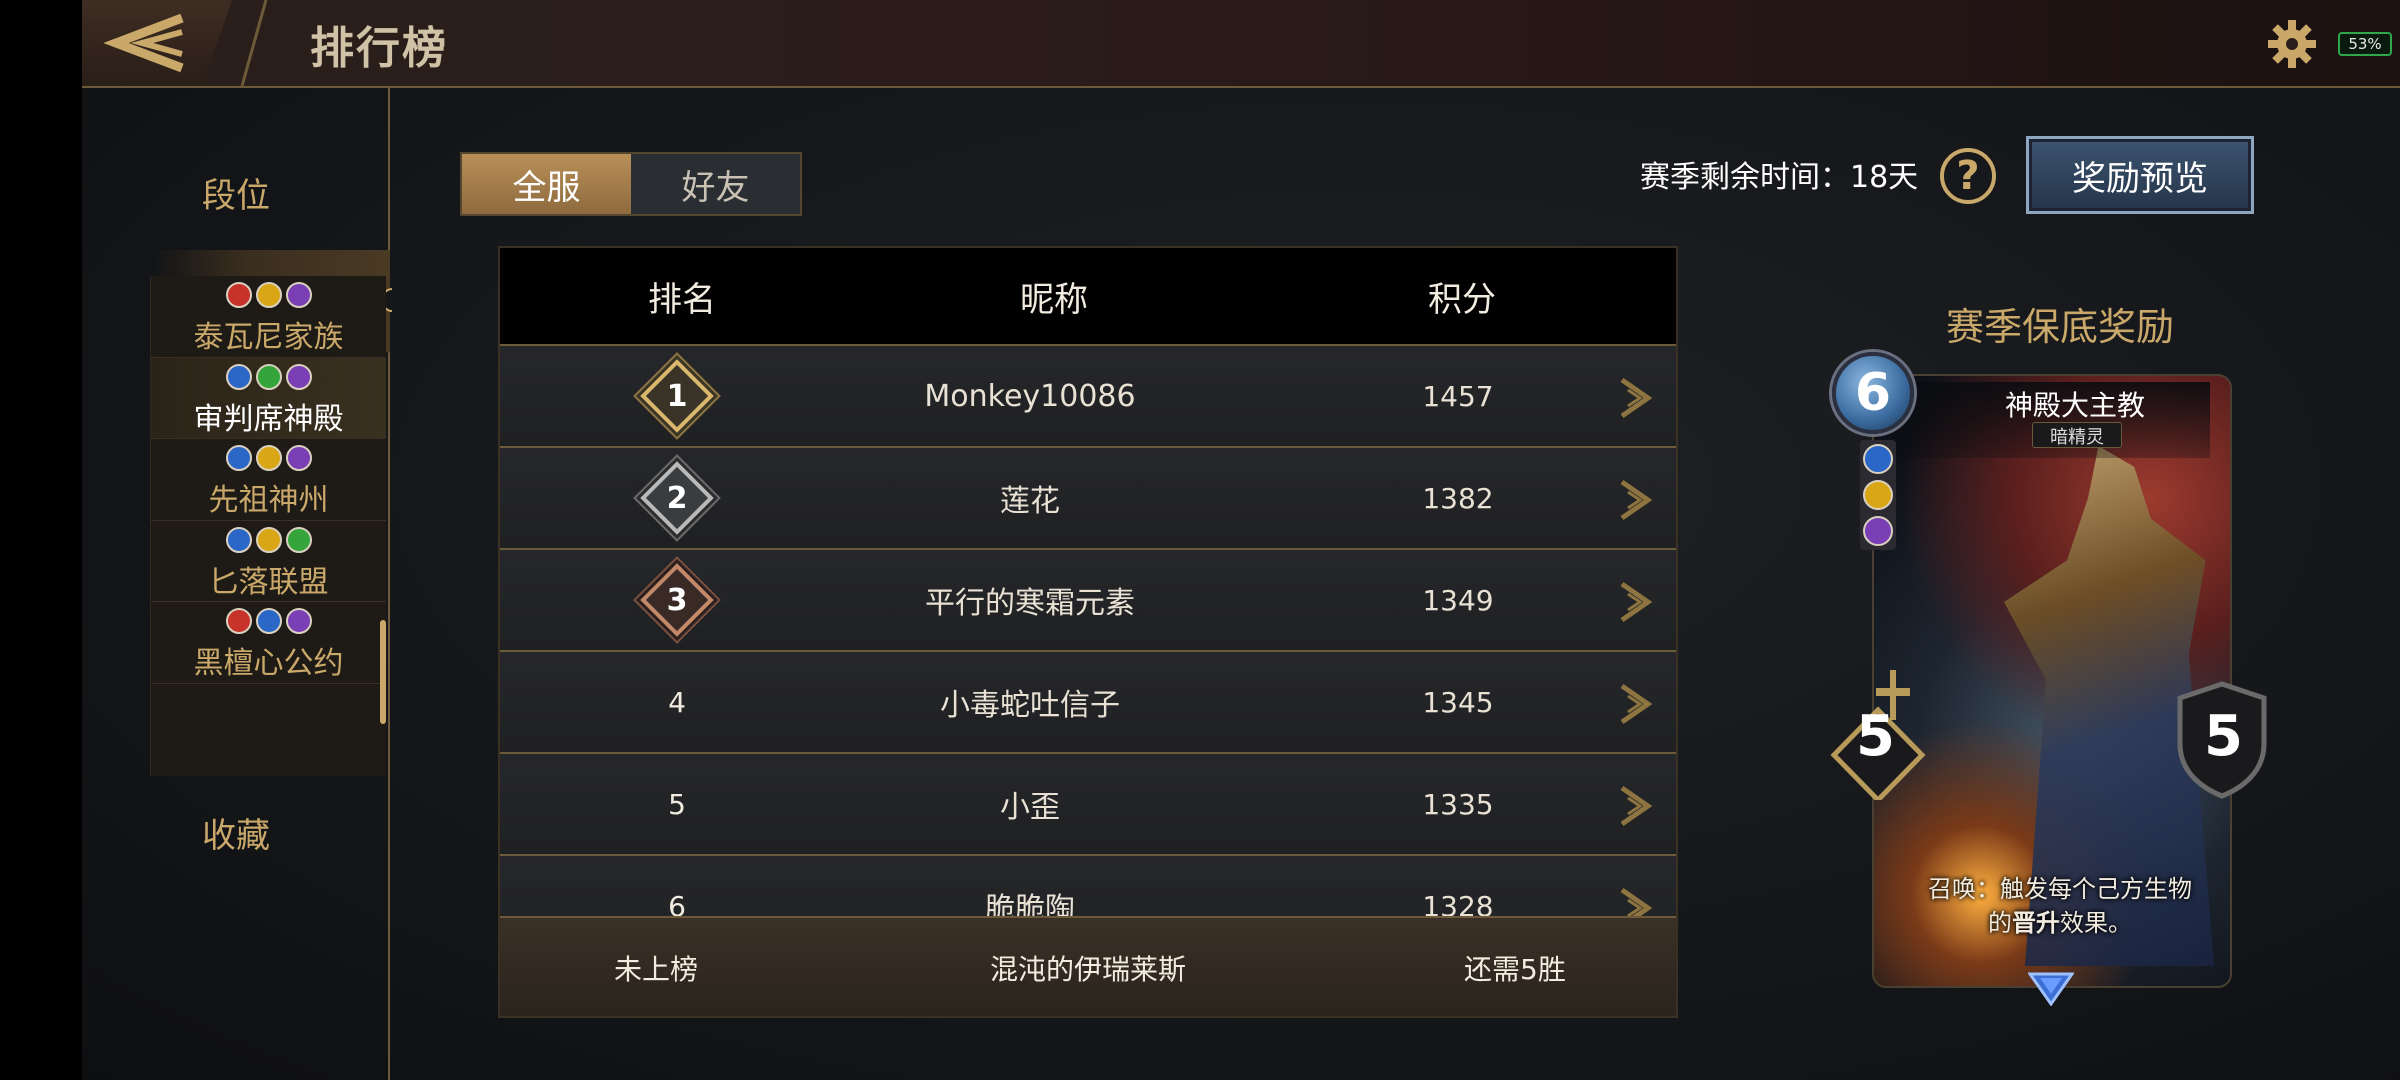 Image resolution: width=2400 pixels, height=1080 pixels. I want to click on rank-cell: 4, so click(677, 702).